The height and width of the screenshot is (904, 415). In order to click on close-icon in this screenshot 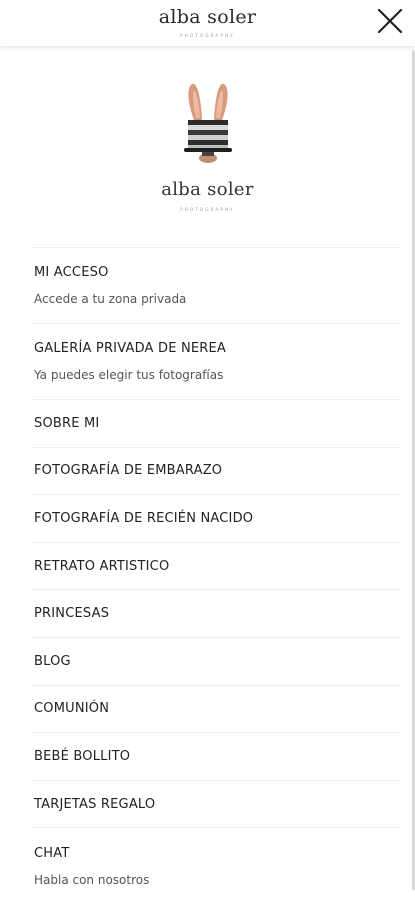, I will do `click(390, 21)`.